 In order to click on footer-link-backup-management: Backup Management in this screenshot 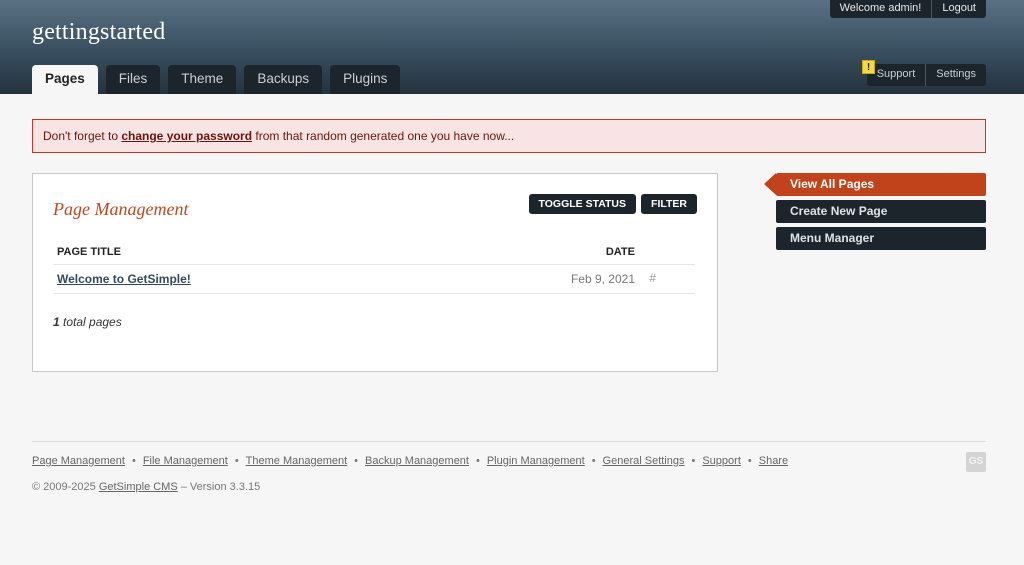, I will do `click(417, 461)`.